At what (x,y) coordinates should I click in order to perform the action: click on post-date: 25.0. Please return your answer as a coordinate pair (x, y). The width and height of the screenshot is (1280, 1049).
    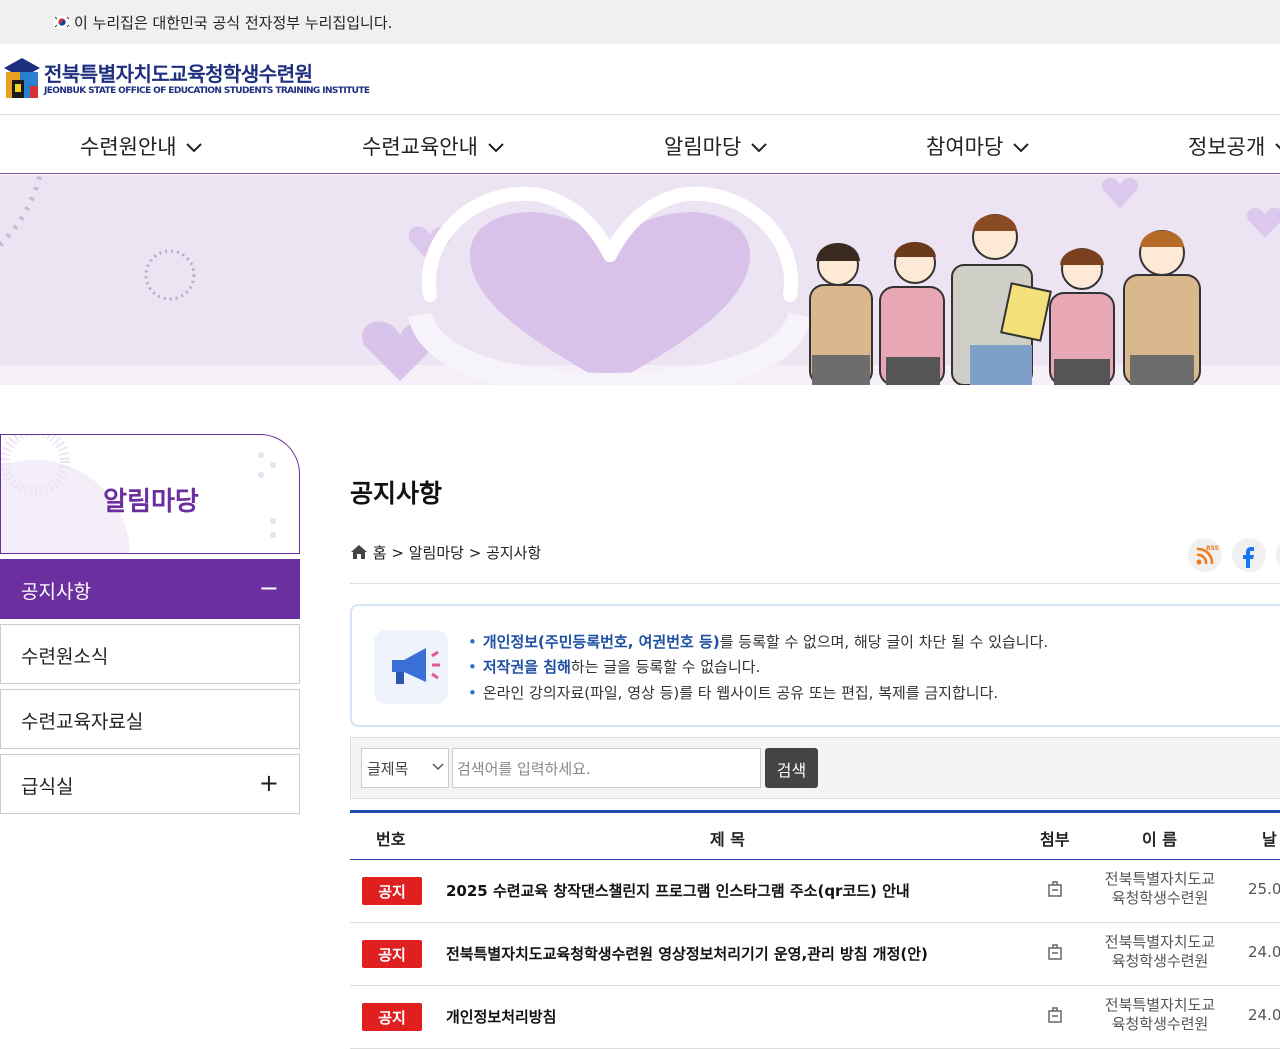
    Looking at the image, I should click on (1264, 889).